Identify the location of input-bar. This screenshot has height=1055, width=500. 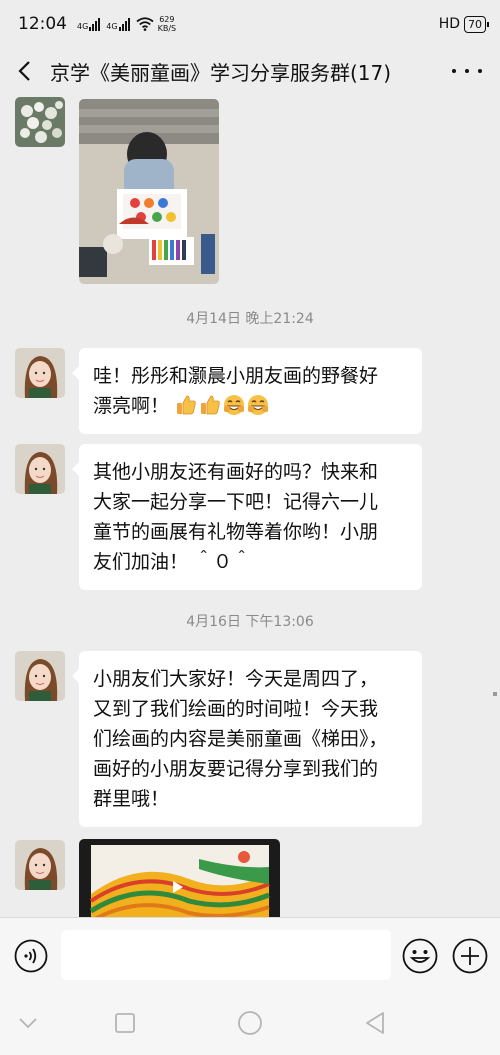
(250, 955).